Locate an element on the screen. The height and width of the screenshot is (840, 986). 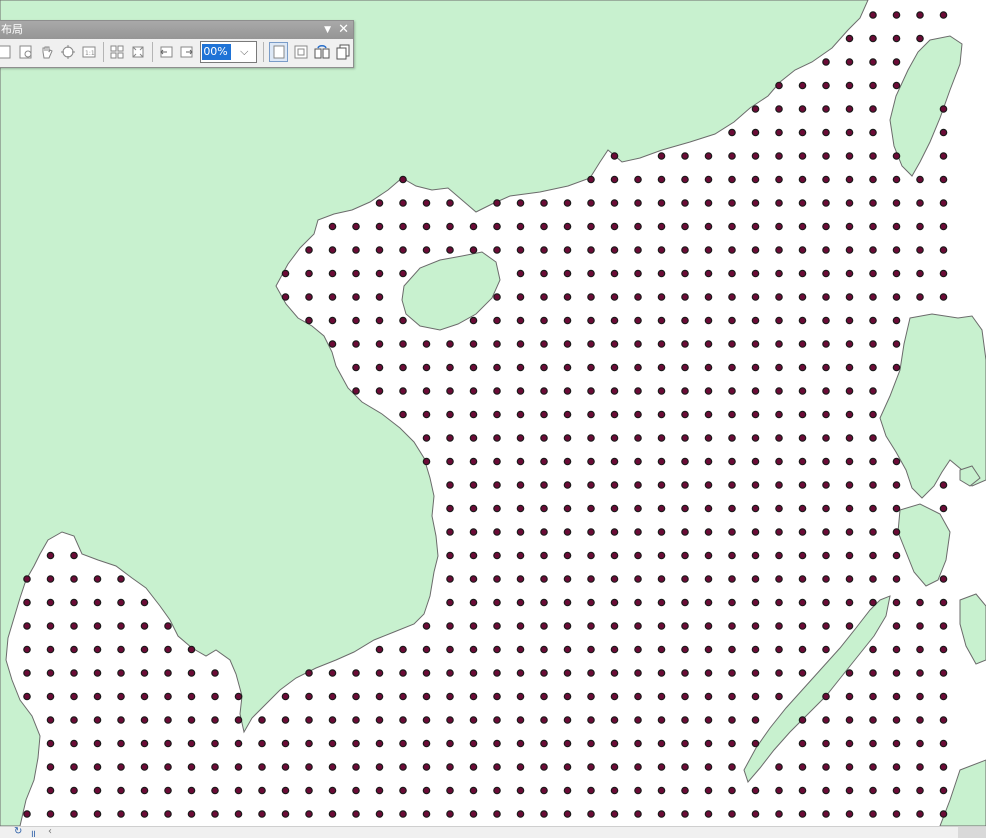
data-driven-pages-icon is located at coordinates (342, 52).